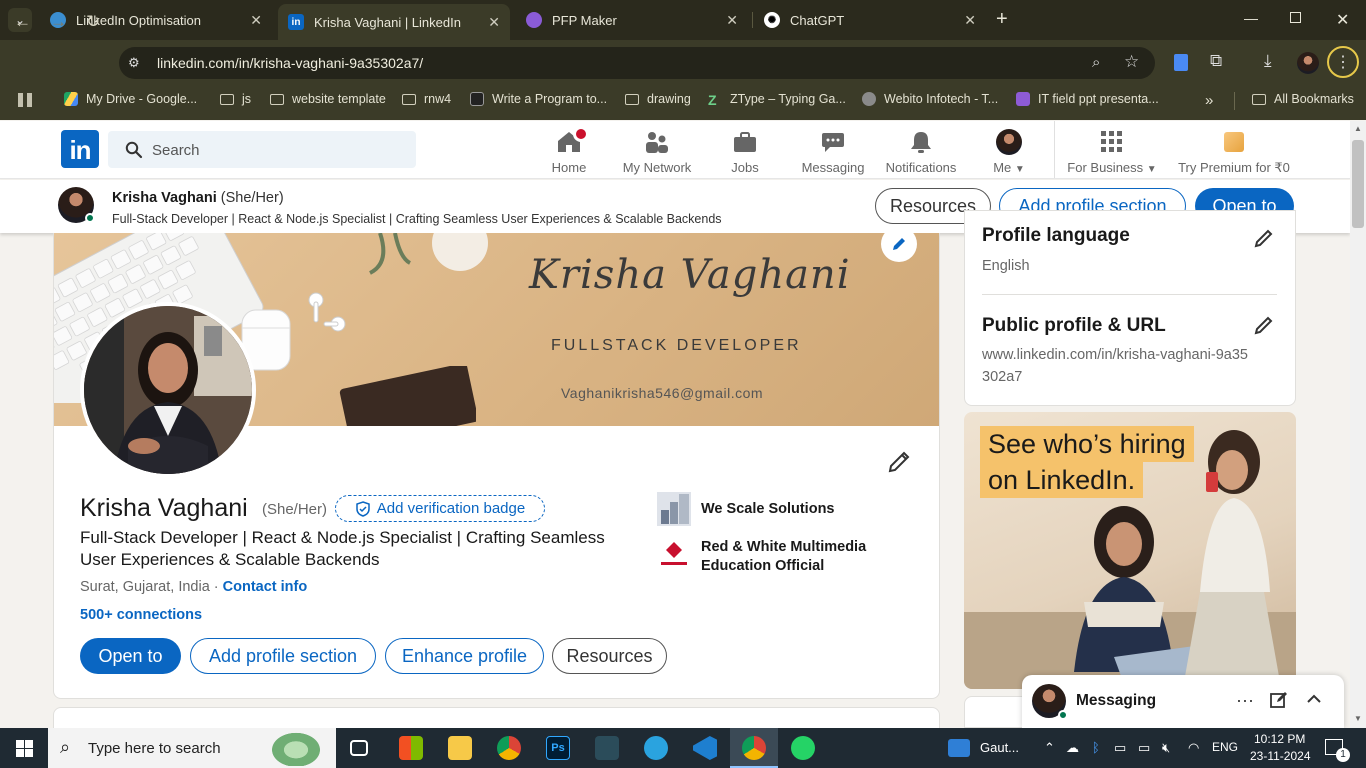 Image resolution: width=1366 pixels, height=768 pixels. Describe the element at coordinates (632, 20) in the screenshot. I see `tab-pfp-maker: PFP Maker ✕` at that location.